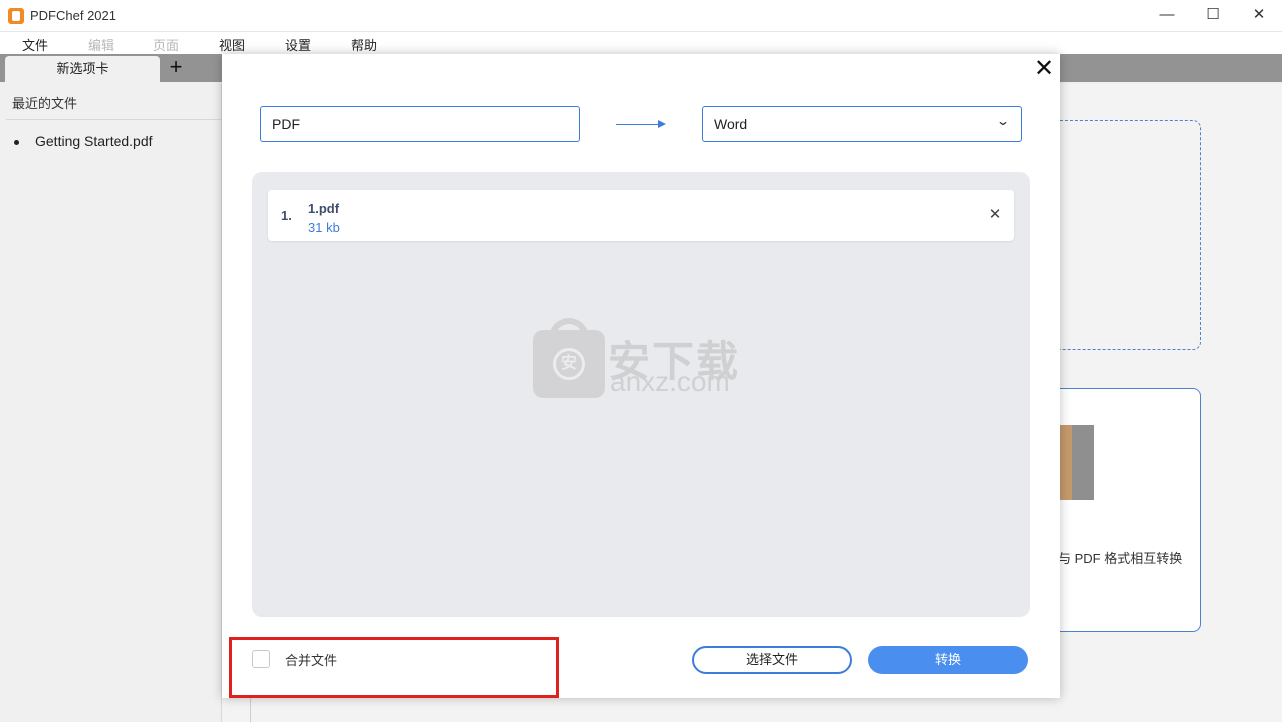 Image resolution: width=1282 pixels, height=722 pixels. I want to click on file-list-item, so click(641, 215).